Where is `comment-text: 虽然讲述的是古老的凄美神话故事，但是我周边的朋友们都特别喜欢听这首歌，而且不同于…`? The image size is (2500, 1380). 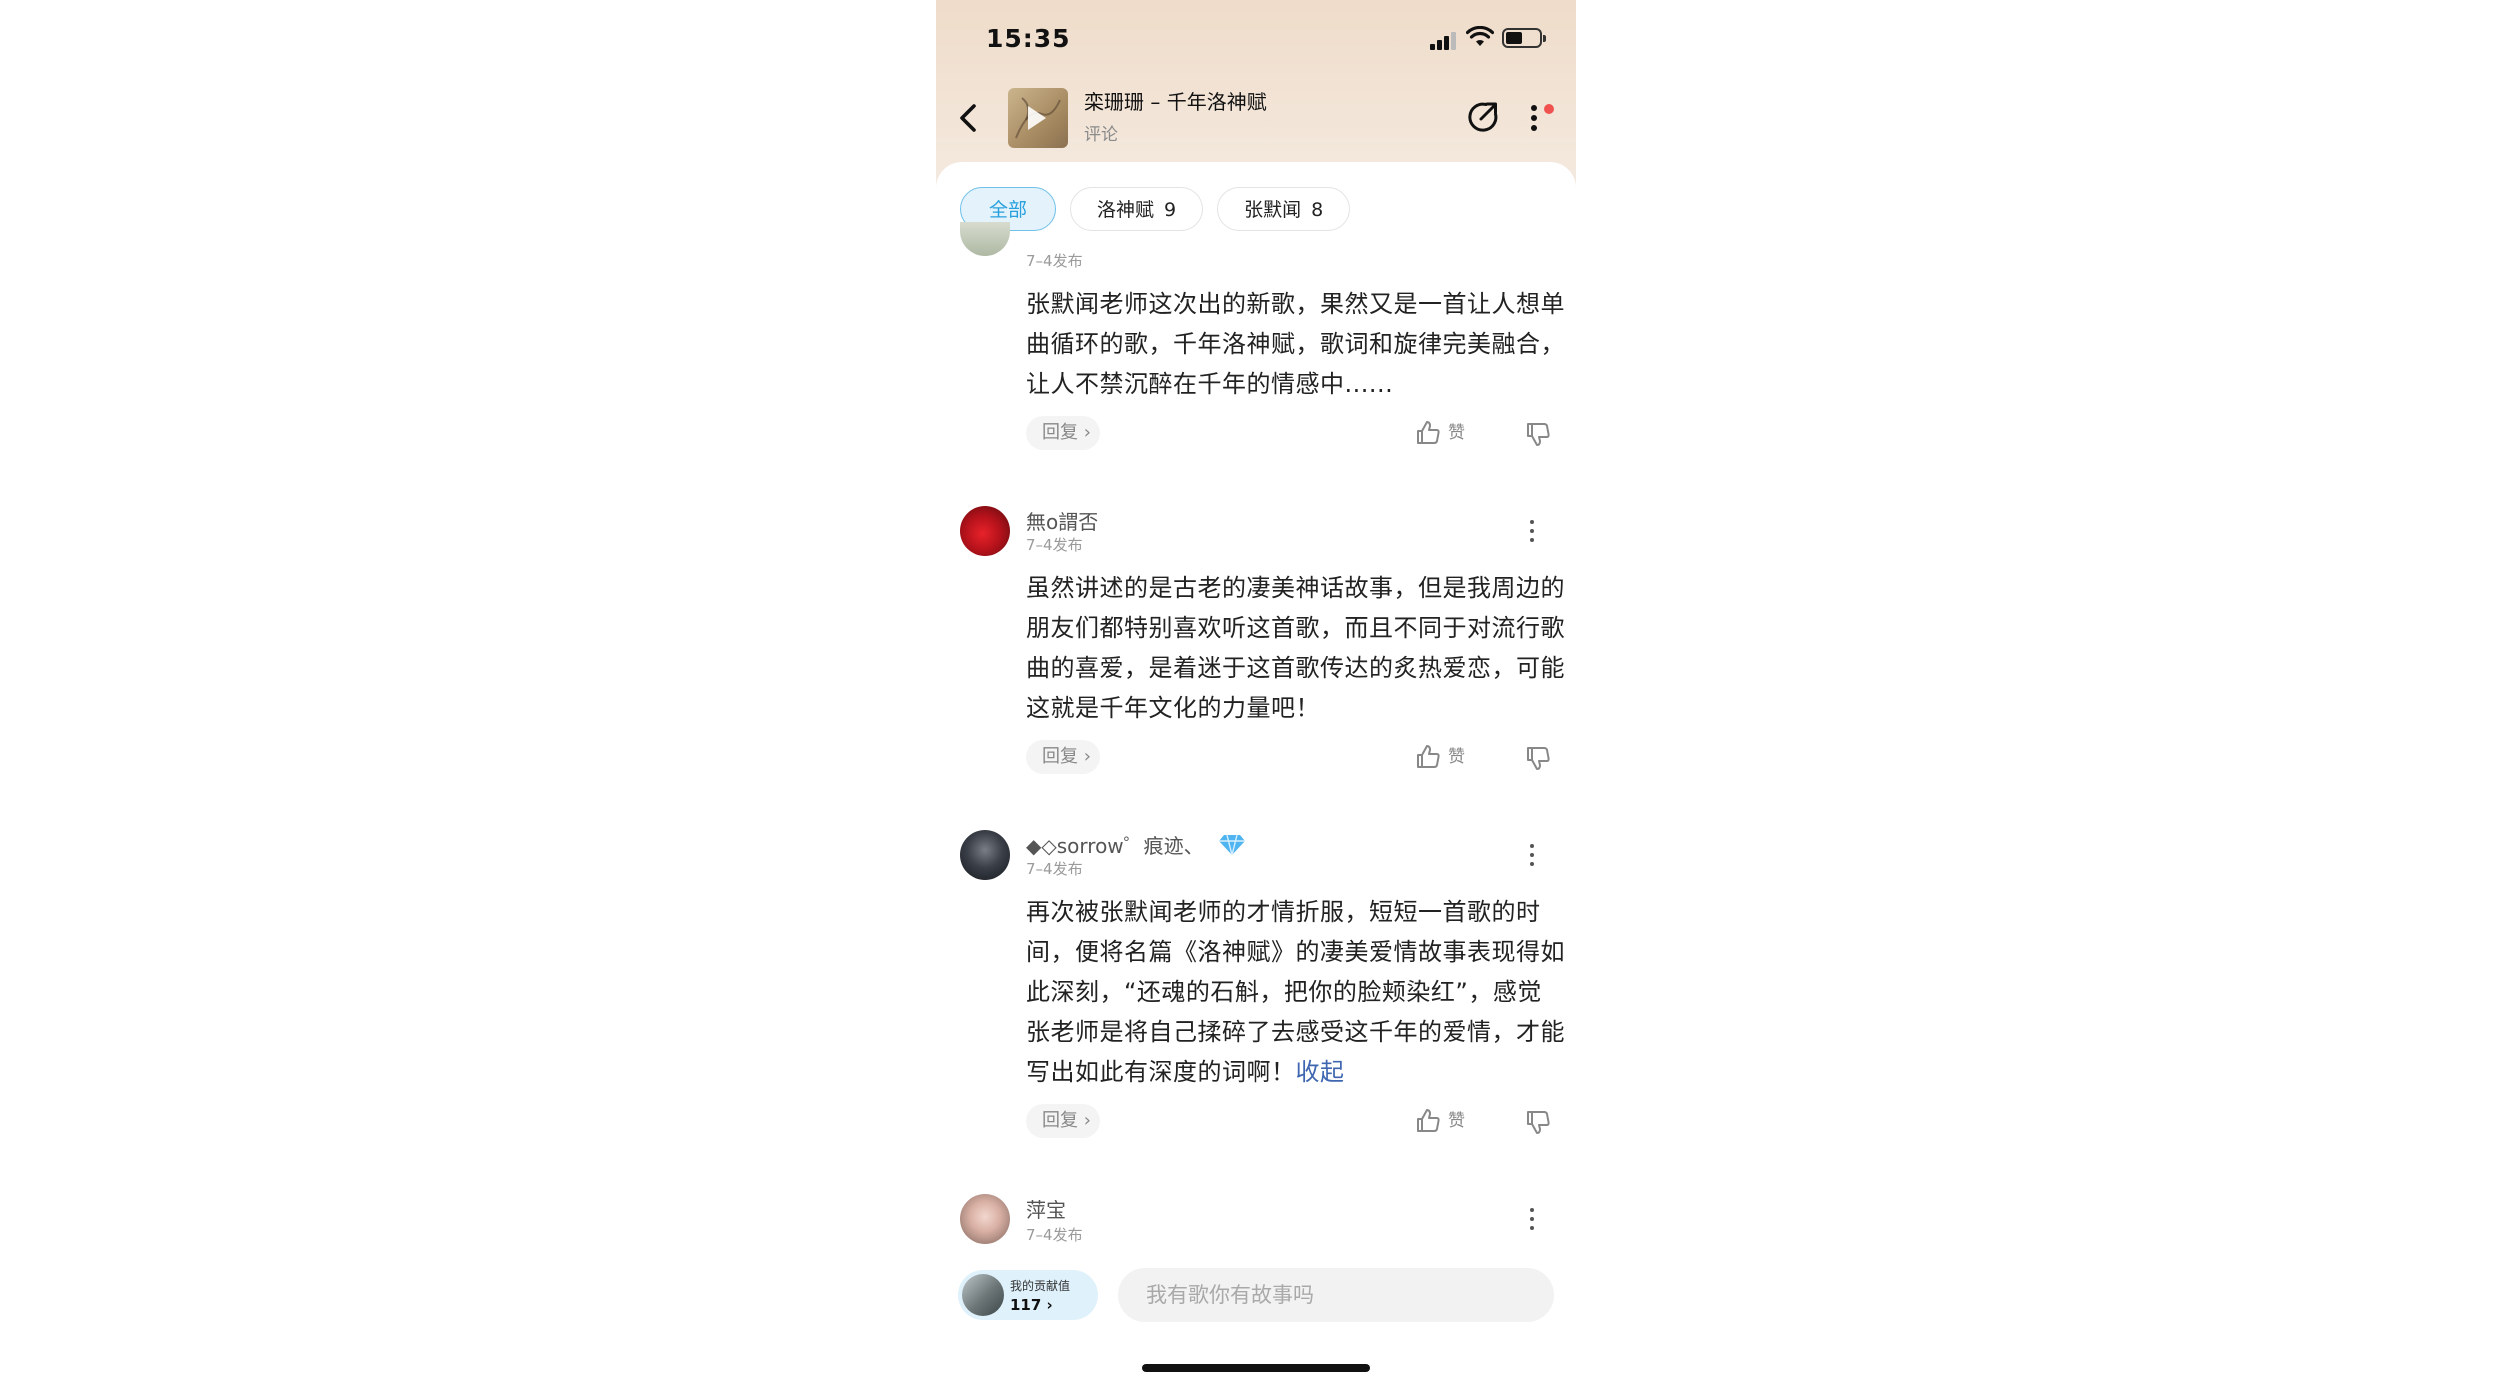
comment-text: 虽然讲述的是古老的凄美神话故事，但是我周边的朋友们都特别喜欢听这首歌，而且不同于… is located at coordinates (1295, 648).